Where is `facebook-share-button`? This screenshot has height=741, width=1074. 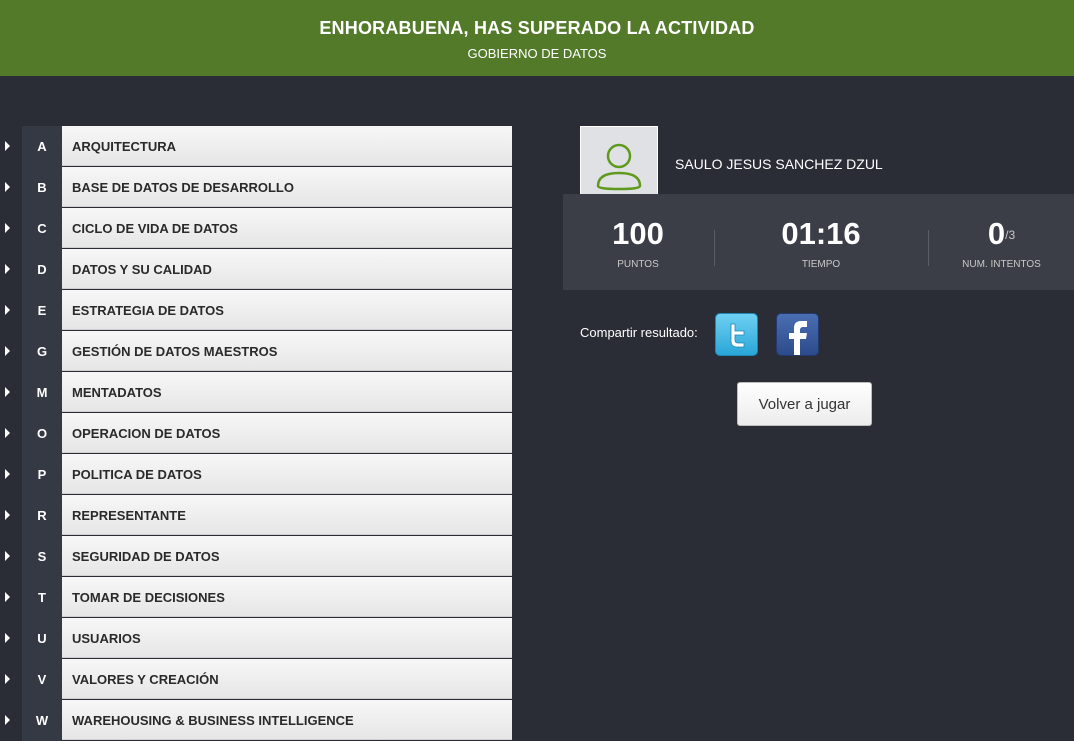
facebook-share-button is located at coordinates (797, 334).